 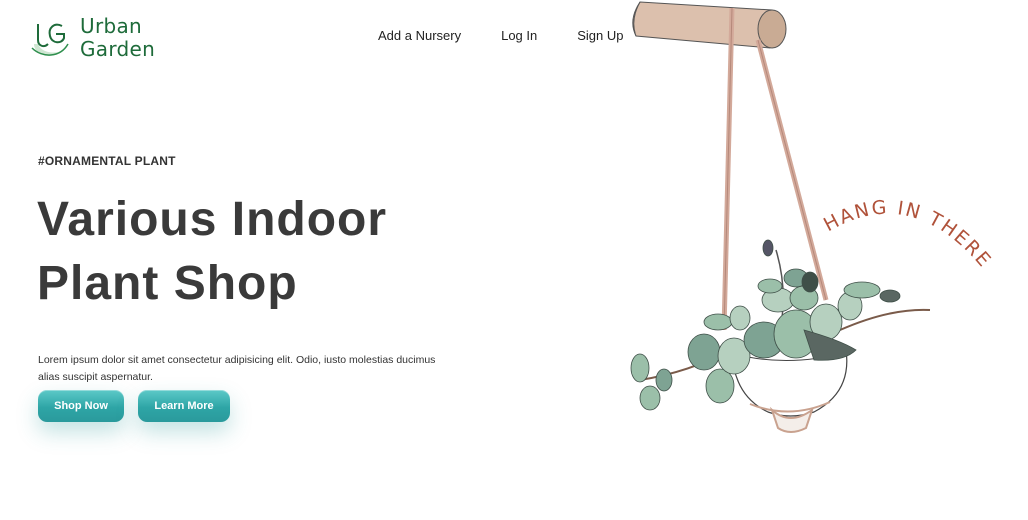 I want to click on hero-title: Various Indoor Plant Shop, so click(x=212, y=252).